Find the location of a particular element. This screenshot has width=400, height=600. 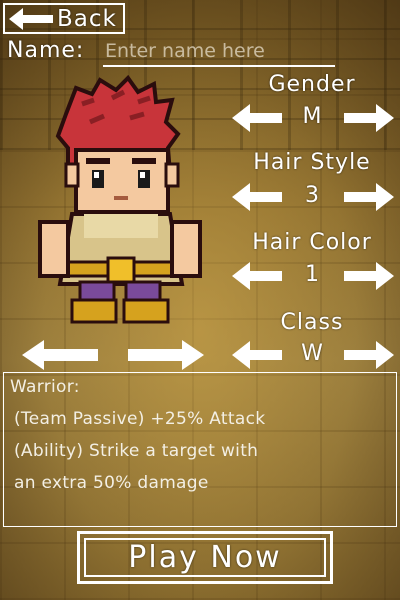

name-input is located at coordinates (219, 52).